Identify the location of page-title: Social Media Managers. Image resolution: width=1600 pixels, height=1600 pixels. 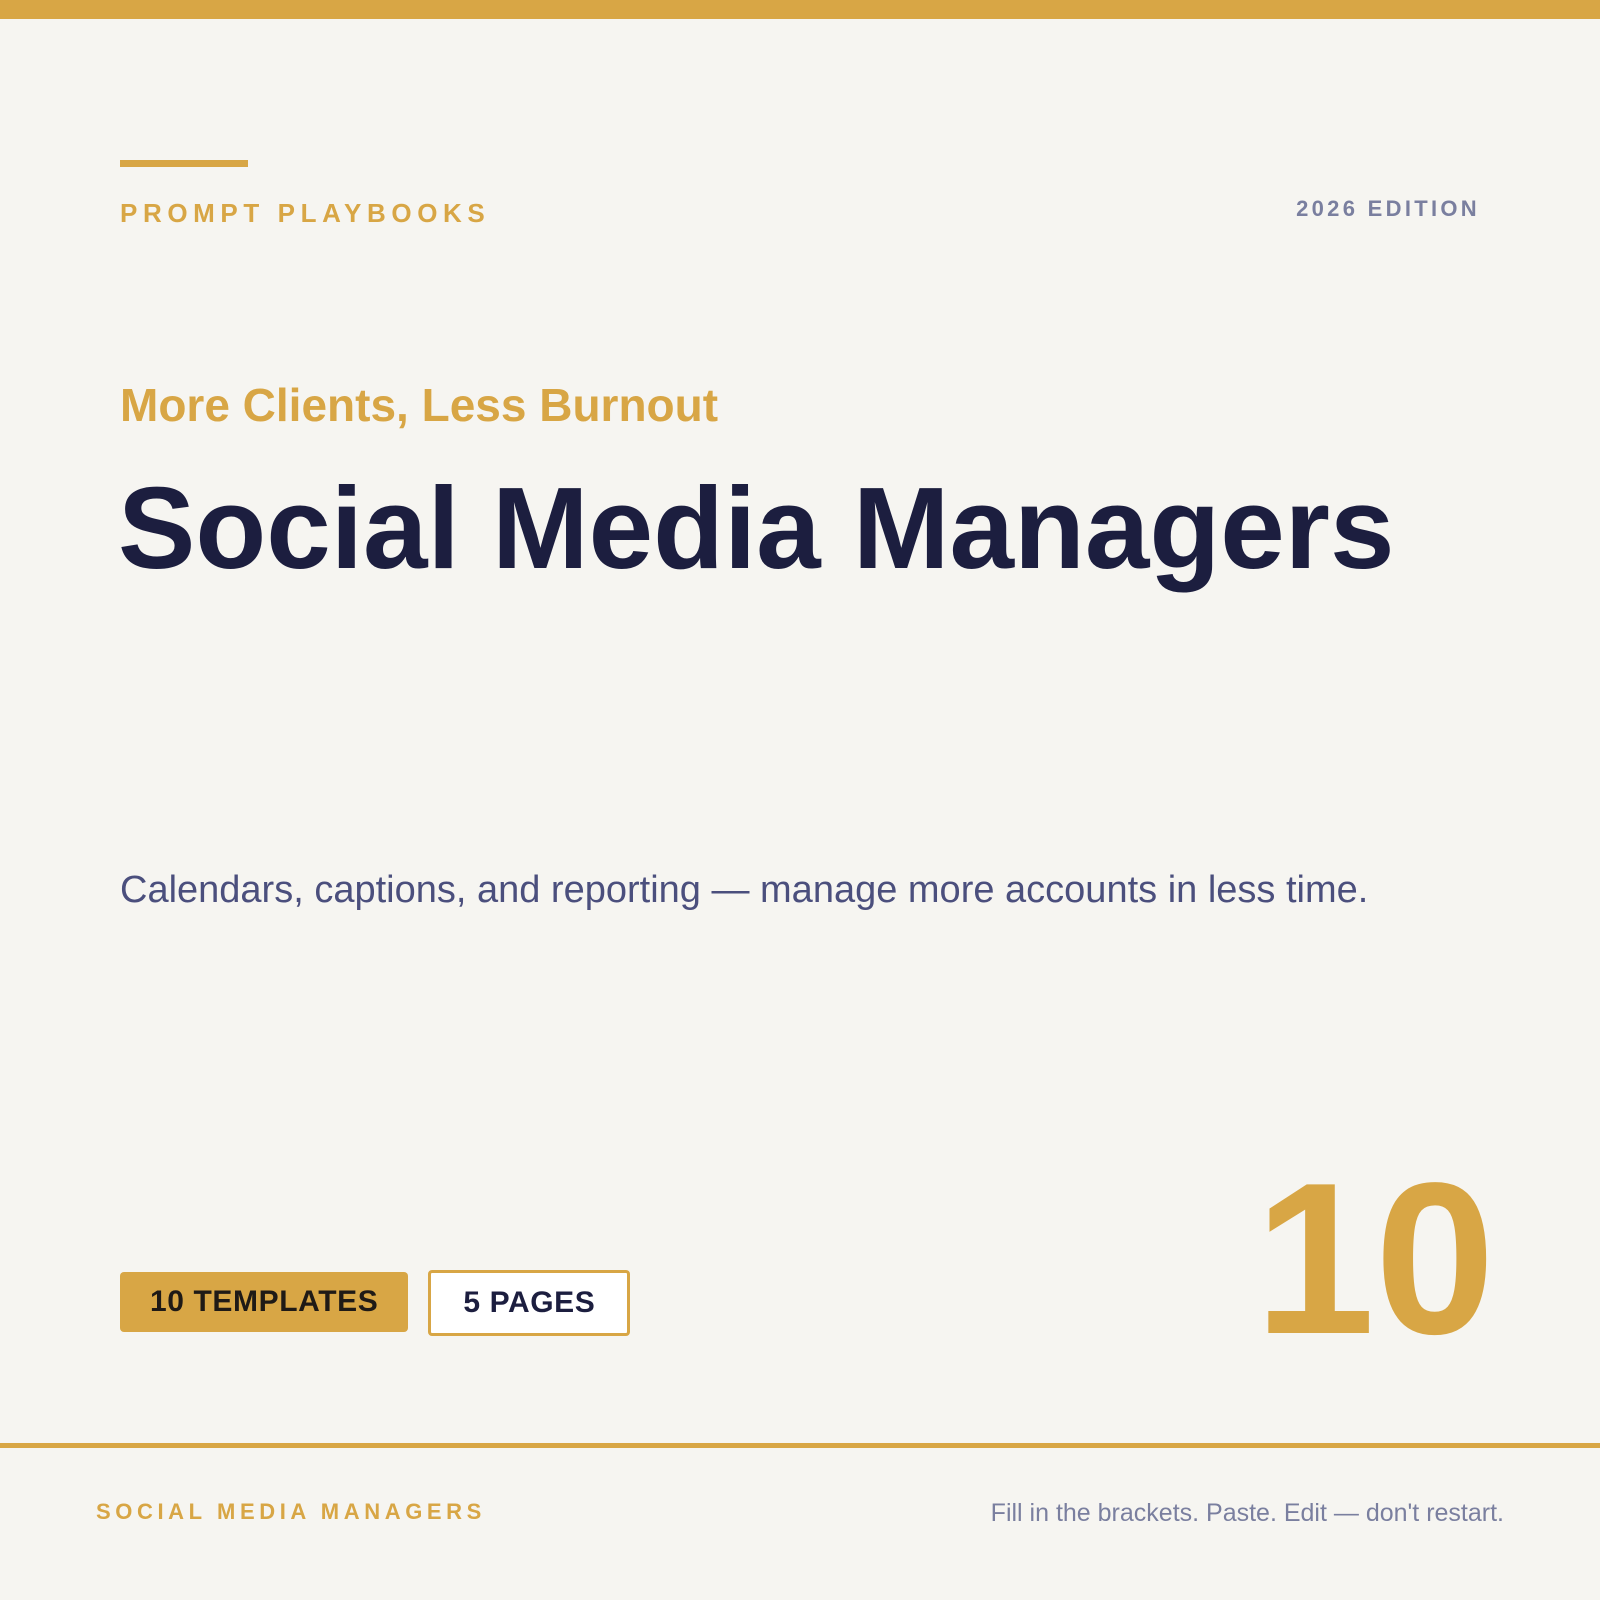
(756, 528).